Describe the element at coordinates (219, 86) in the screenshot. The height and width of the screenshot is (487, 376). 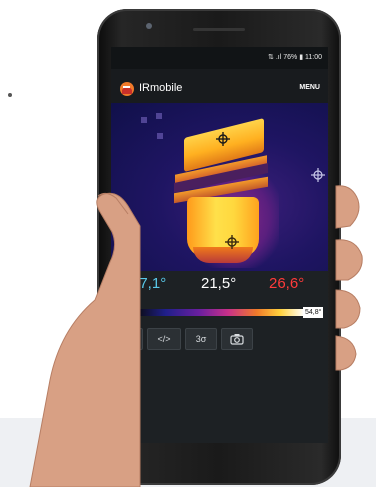
I see `app-bar: IRmobile MENU` at that location.